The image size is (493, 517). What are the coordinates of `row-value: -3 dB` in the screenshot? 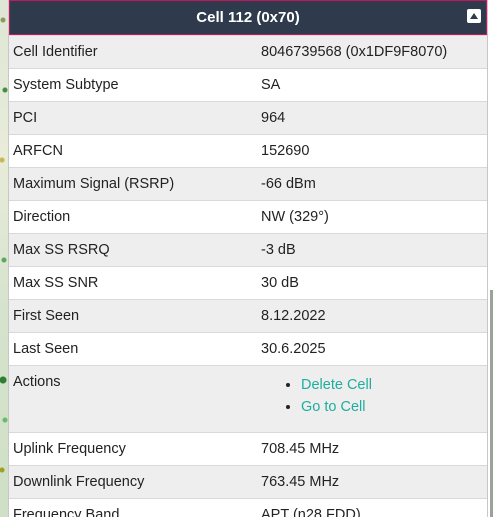 It's located at (372, 250).